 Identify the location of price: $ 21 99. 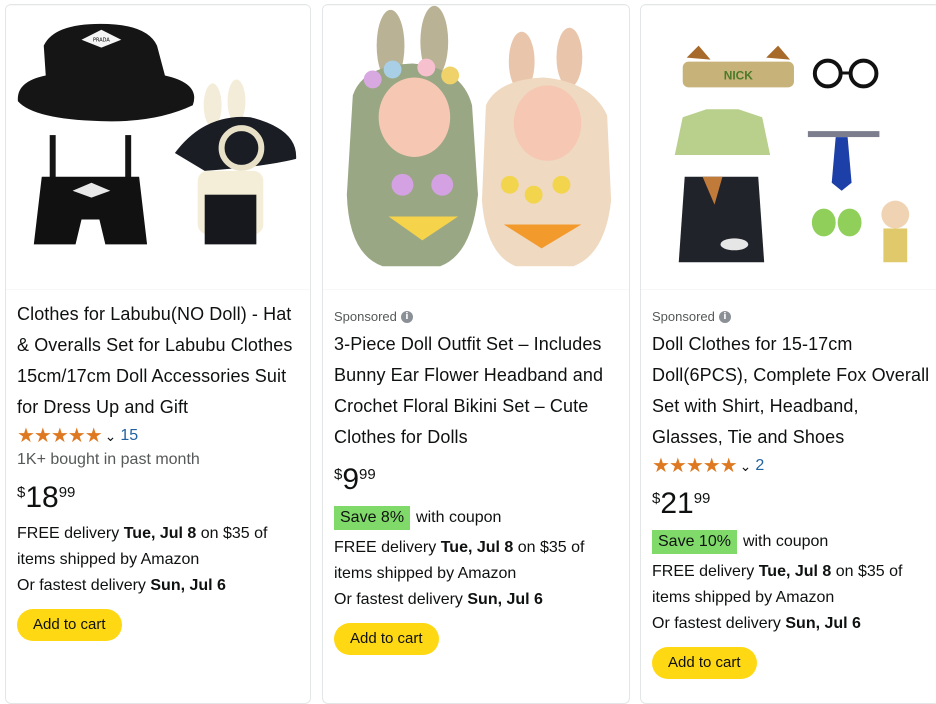
(791, 505).